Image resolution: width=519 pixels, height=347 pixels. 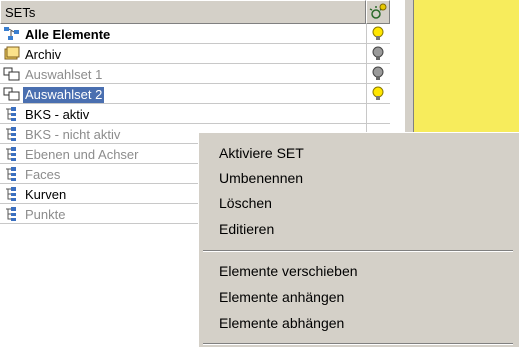 What do you see at coordinates (183, 12) in the screenshot?
I see `column-header-sets: SETs` at bounding box center [183, 12].